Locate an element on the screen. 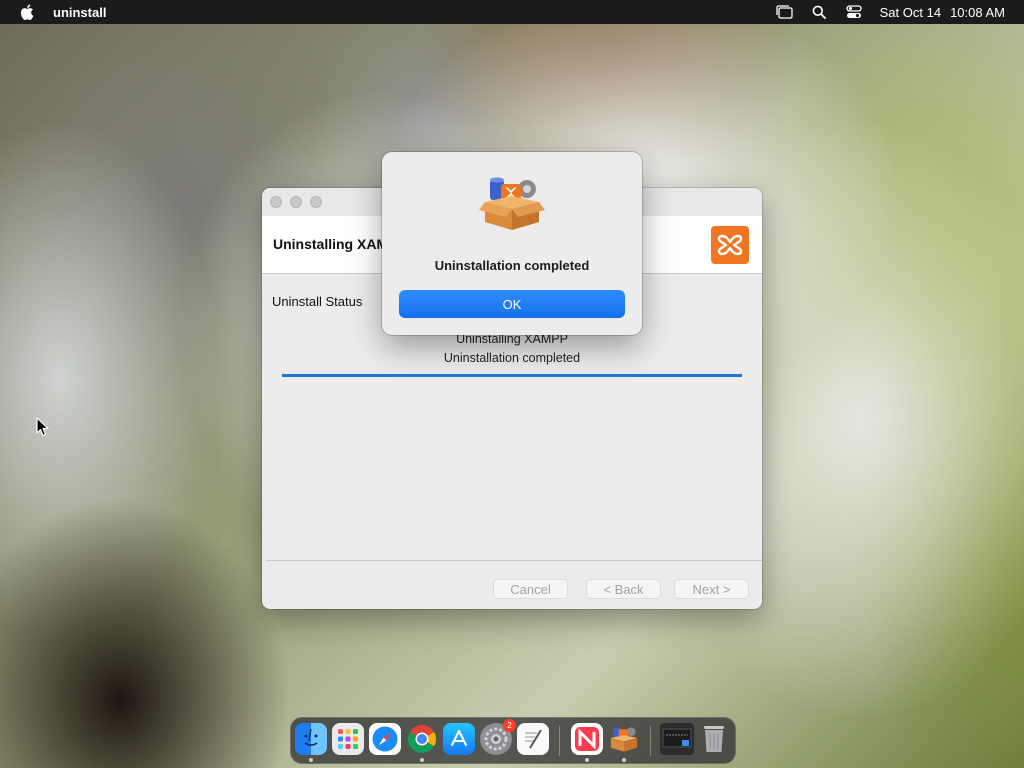 Image resolution: width=1024 pixels, height=768 pixels. settings-notification-badge: 2 is located at coordinates (509, 725).